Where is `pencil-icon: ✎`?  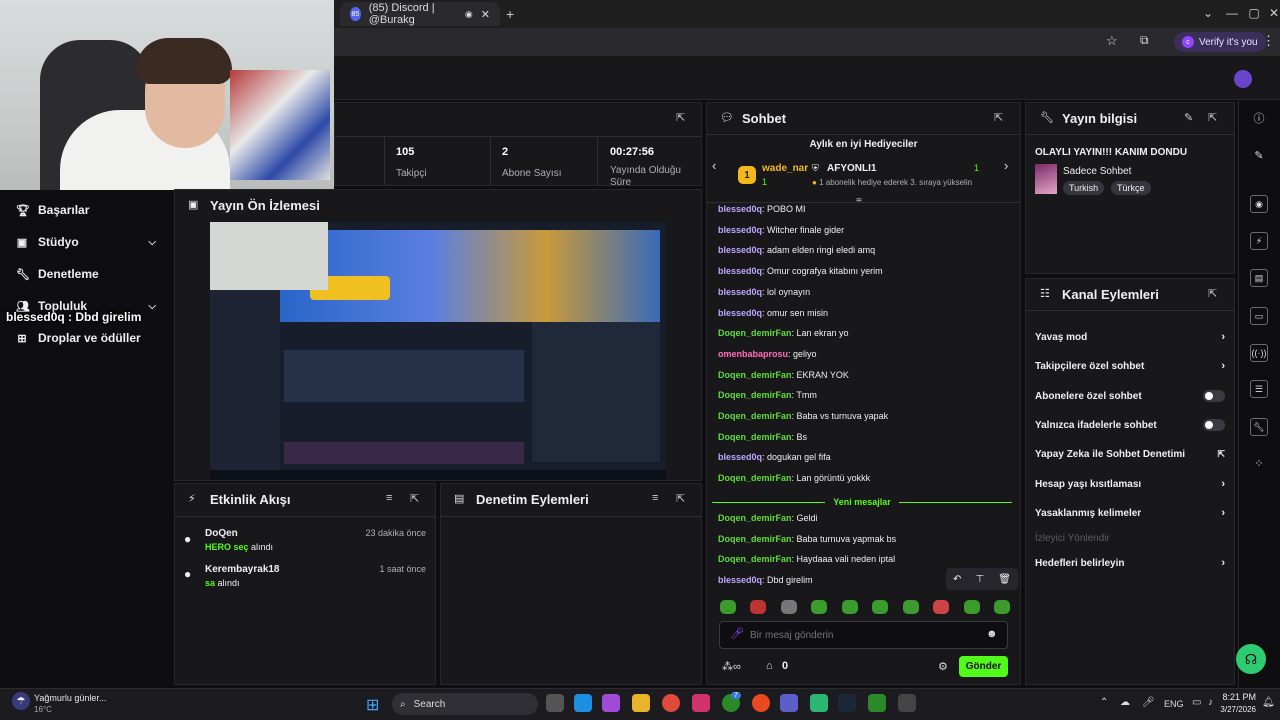 pencil-icon: ✎ is located at coordinates (1259, 155).